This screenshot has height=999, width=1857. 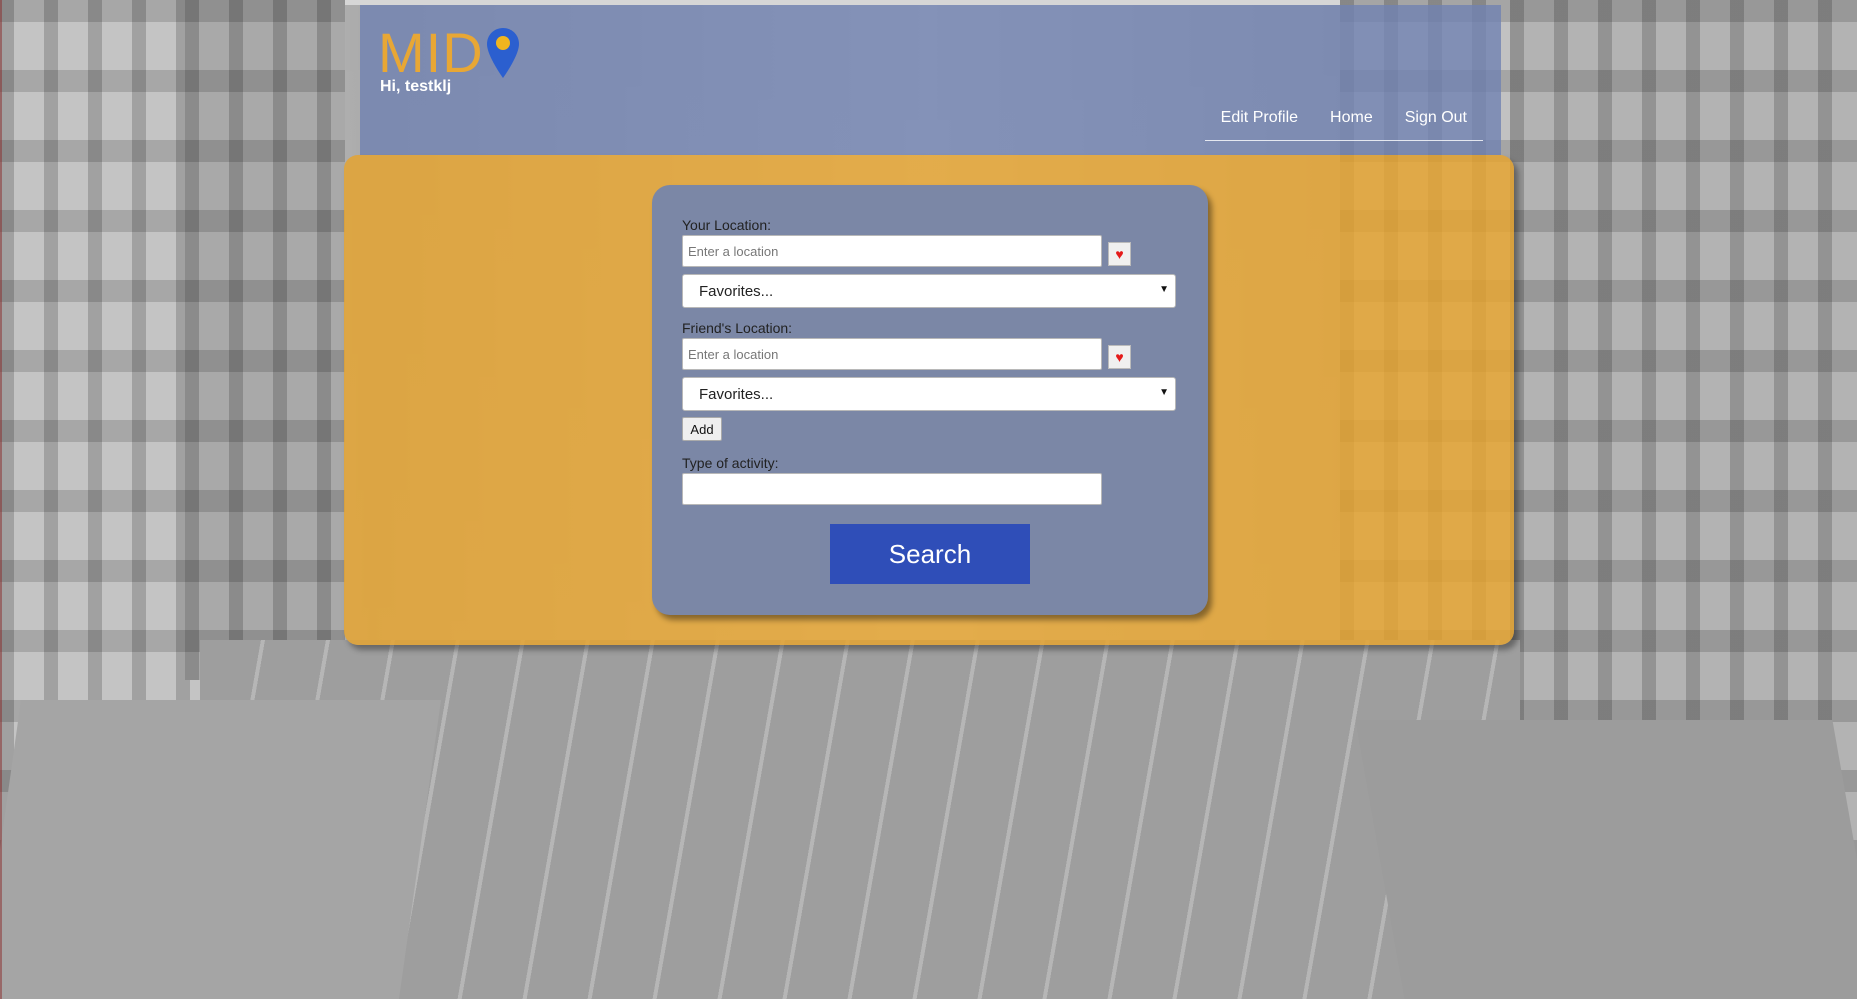 What do you see at coordinates (892, 251) in the screenshot?
I see `your-location-input` at bounding box center [892, 251].